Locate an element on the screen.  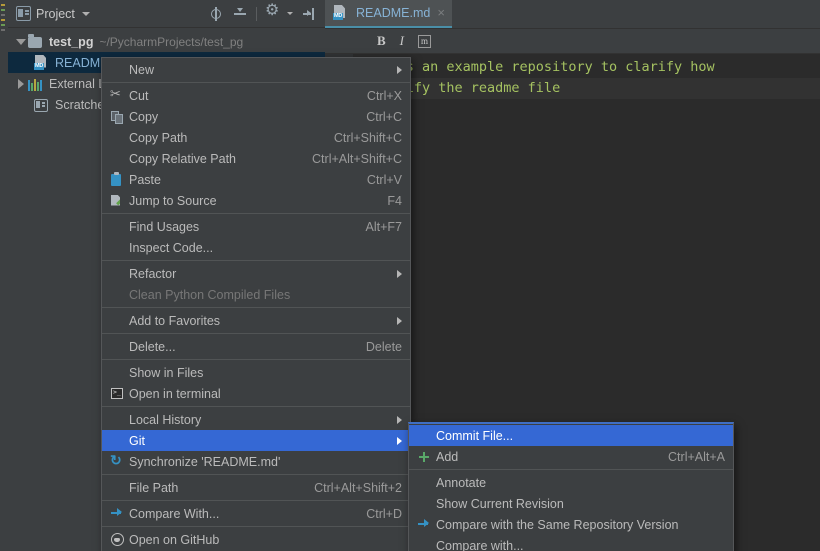
tree-node-test-pg: test_pg ~/PycharmProjects/test_pg is located at coordinates (166, 41).